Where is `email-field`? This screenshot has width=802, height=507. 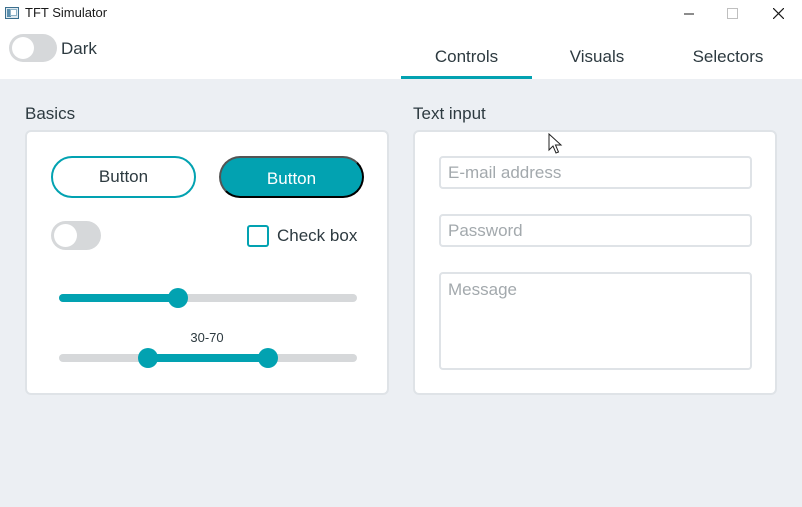
email-field is located at coordinates (595, 172).